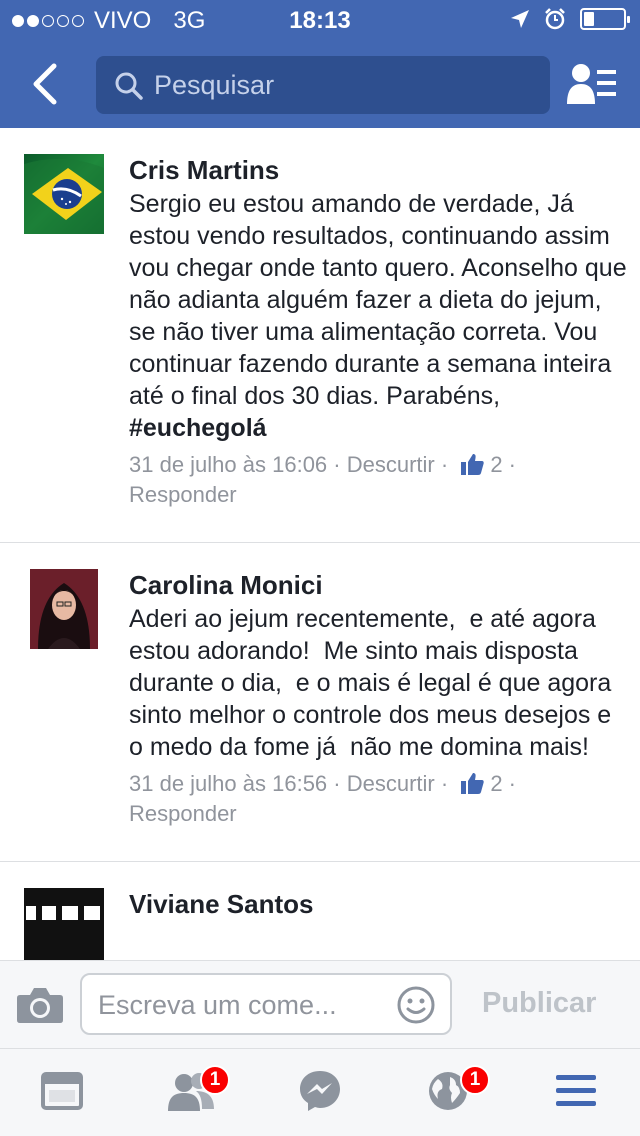 The height and width of the screenshot is (1136, 640). What do you see at coordinates (46, 84) in the screenshot?
I see `back-chevron-icon` at bounding box center [46, 84].